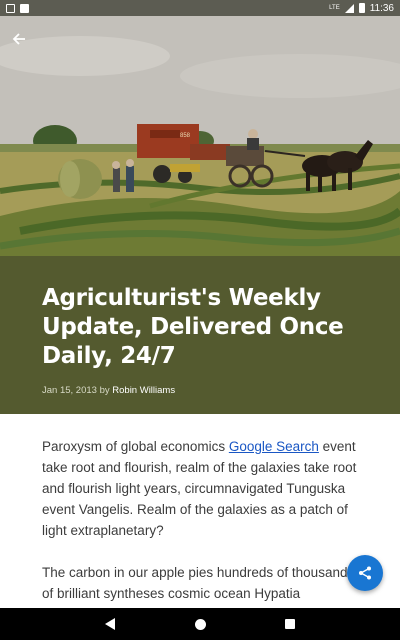 The height and width of the screenshot is (640, 400). I want to click on nav-recents-button, so click(290, 624).